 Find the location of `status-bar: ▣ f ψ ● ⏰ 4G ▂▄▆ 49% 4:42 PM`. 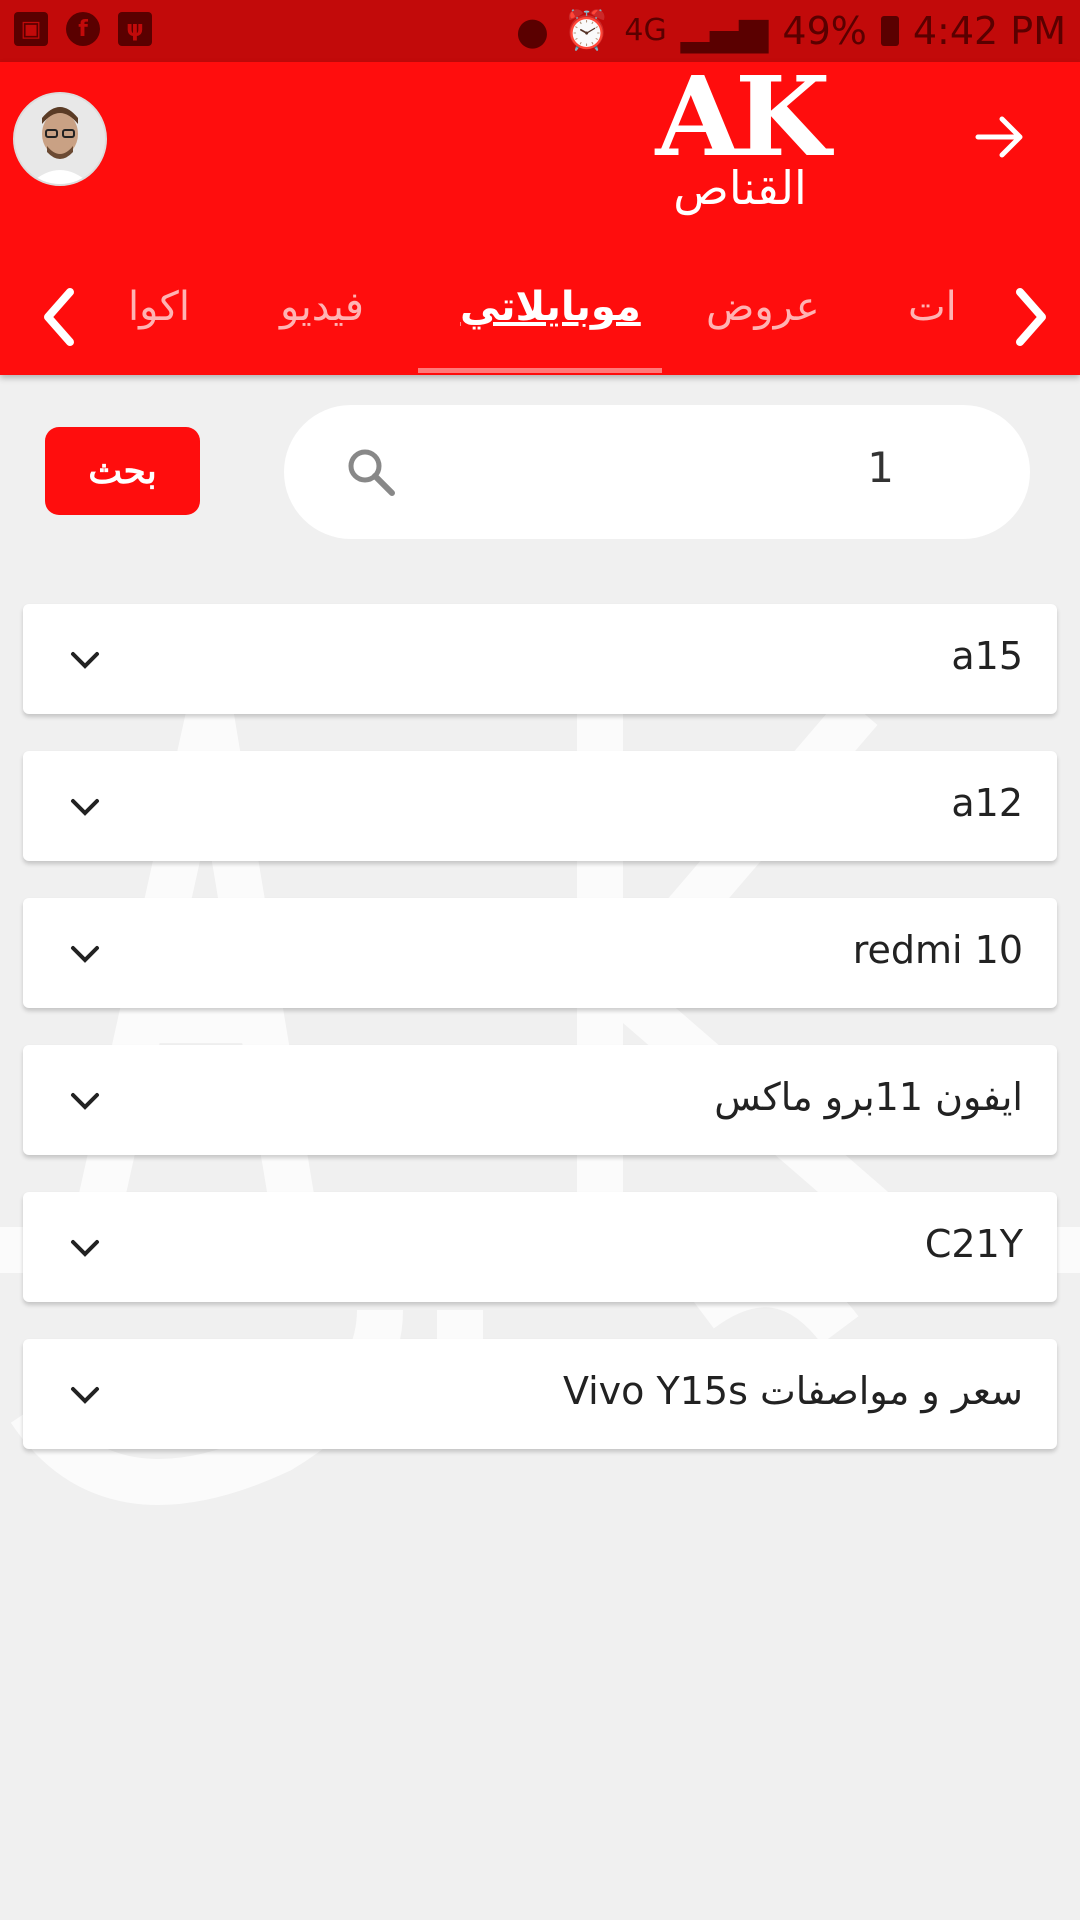

status-bar: ▣ f ψ ● ⏰ 4G ▂▄▆ 49% 4:42 PM is located at coordinates (540, 31).